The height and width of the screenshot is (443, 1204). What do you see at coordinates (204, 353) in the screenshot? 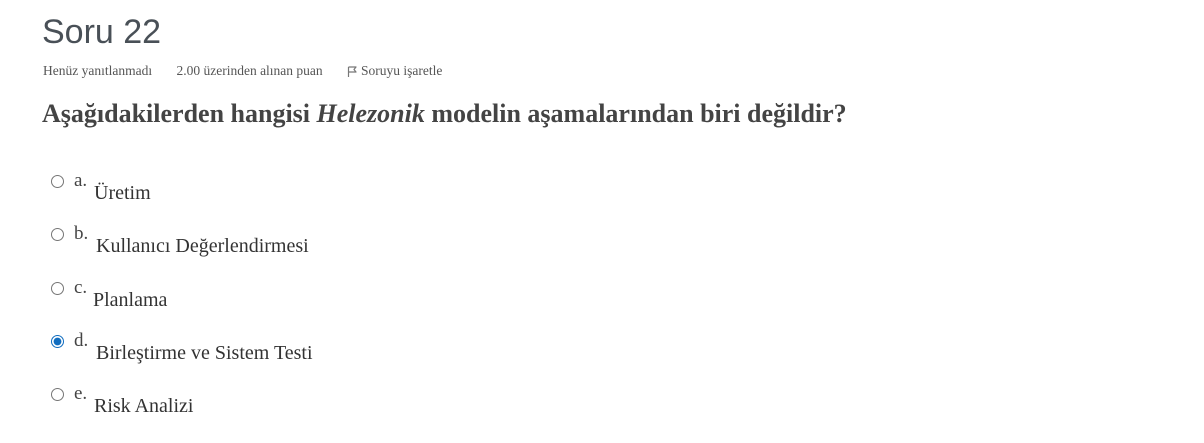
I see `answer-text-d: Birleştirme ve Sistem Testi` at bounding box center [204, 353].